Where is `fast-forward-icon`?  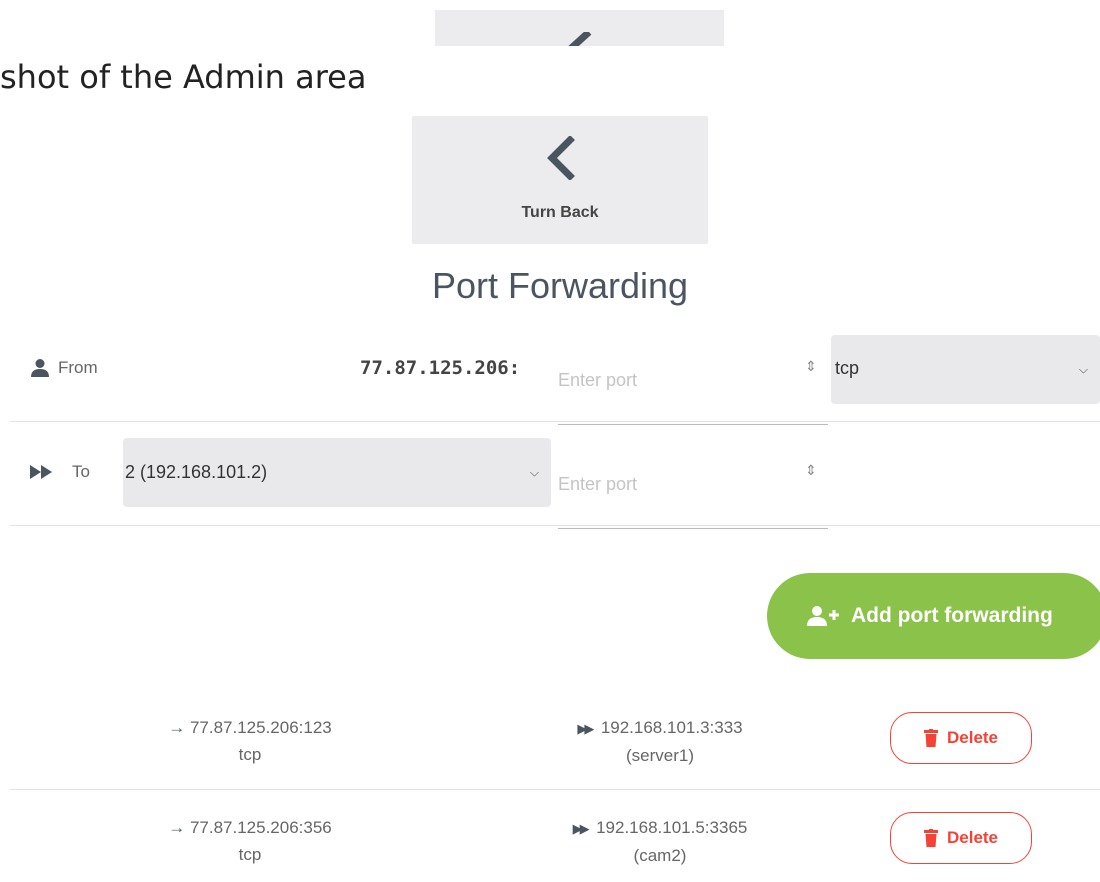 fast-forward-icon is located at coordinates (41, 472).